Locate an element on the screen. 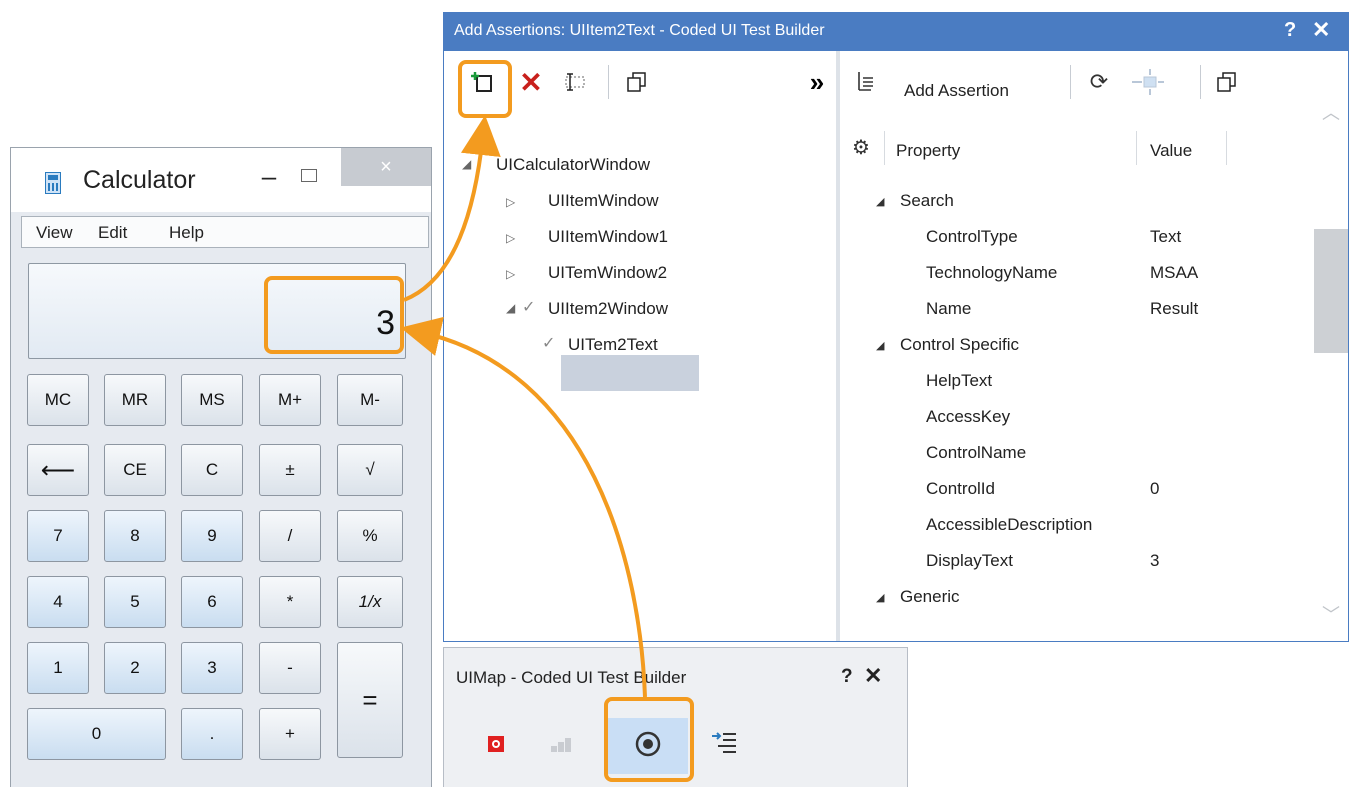  digit-7-button: 7 is located at coordinates (58, 536).